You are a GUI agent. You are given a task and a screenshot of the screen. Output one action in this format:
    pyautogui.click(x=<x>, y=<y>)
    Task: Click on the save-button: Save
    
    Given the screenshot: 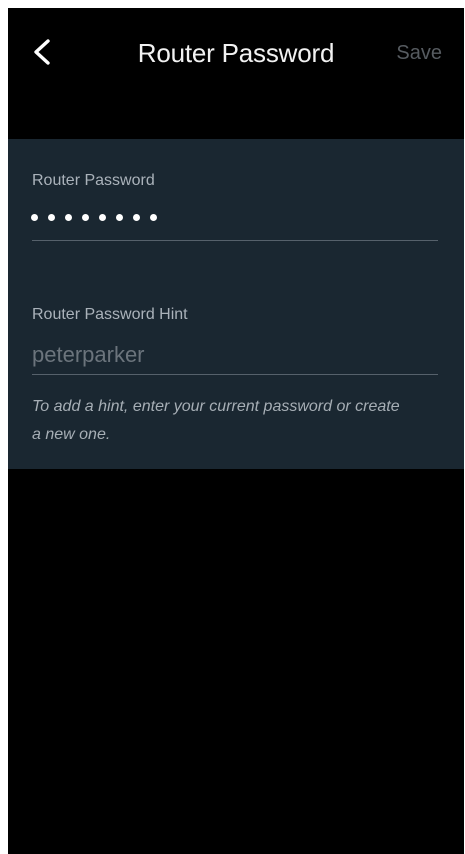 What is the action you would take?
    pyautogui.click(x=419, y=53)
    